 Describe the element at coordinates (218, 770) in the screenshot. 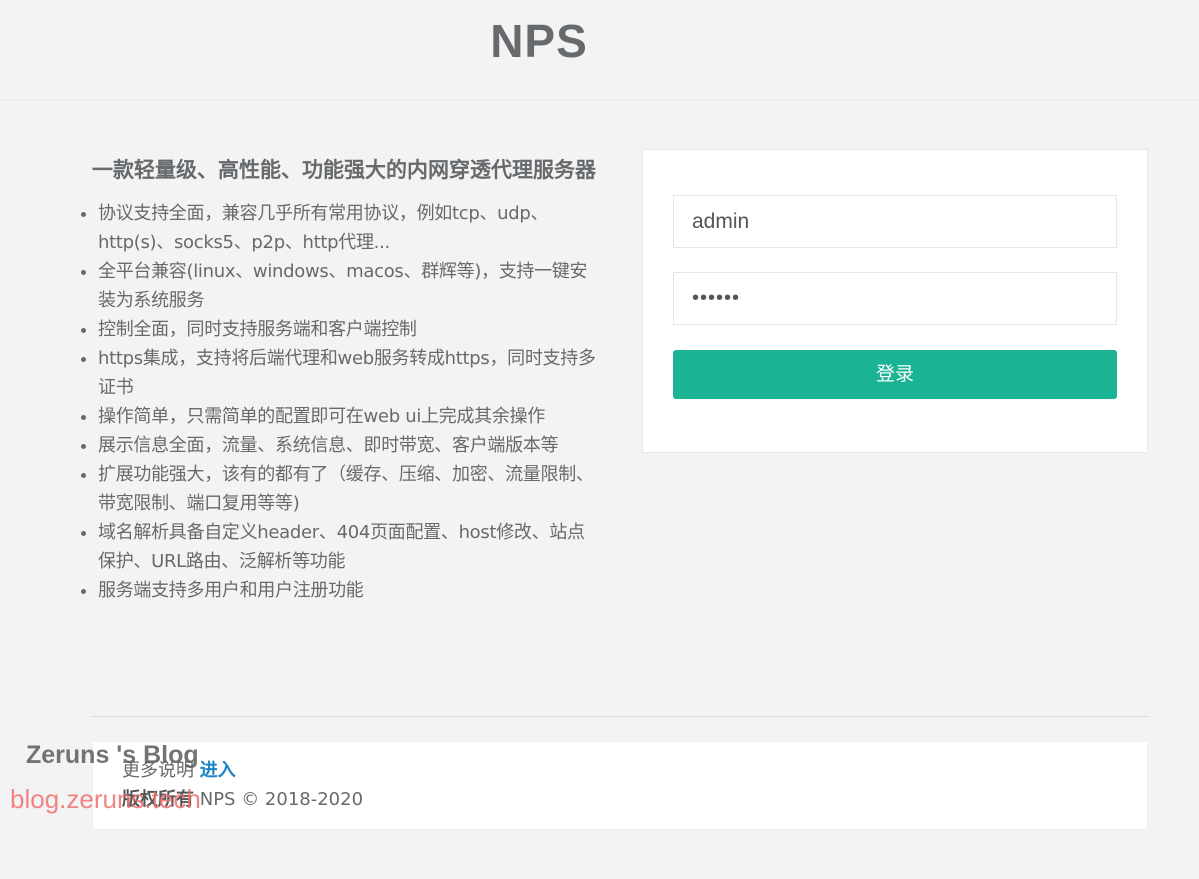

I see `more-info-link: 进入` at that location.